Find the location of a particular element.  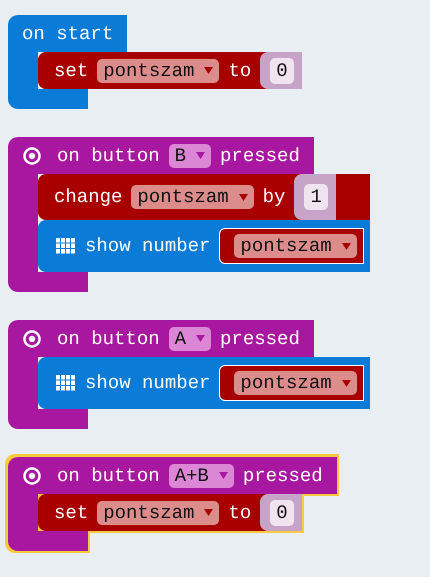

block-keyword: change is located at coordinates (88, 197).